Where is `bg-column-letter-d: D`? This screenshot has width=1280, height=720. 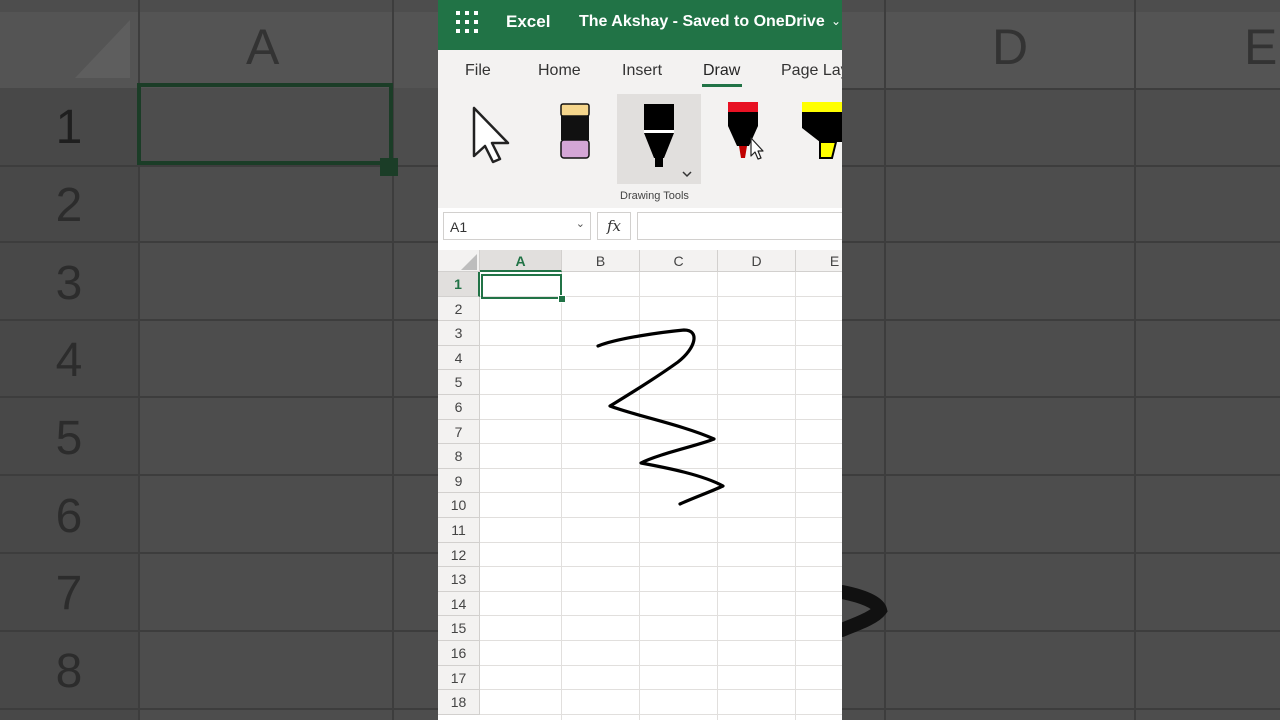 bg-column-letter-d: D is located at coordinates (1010, 47).